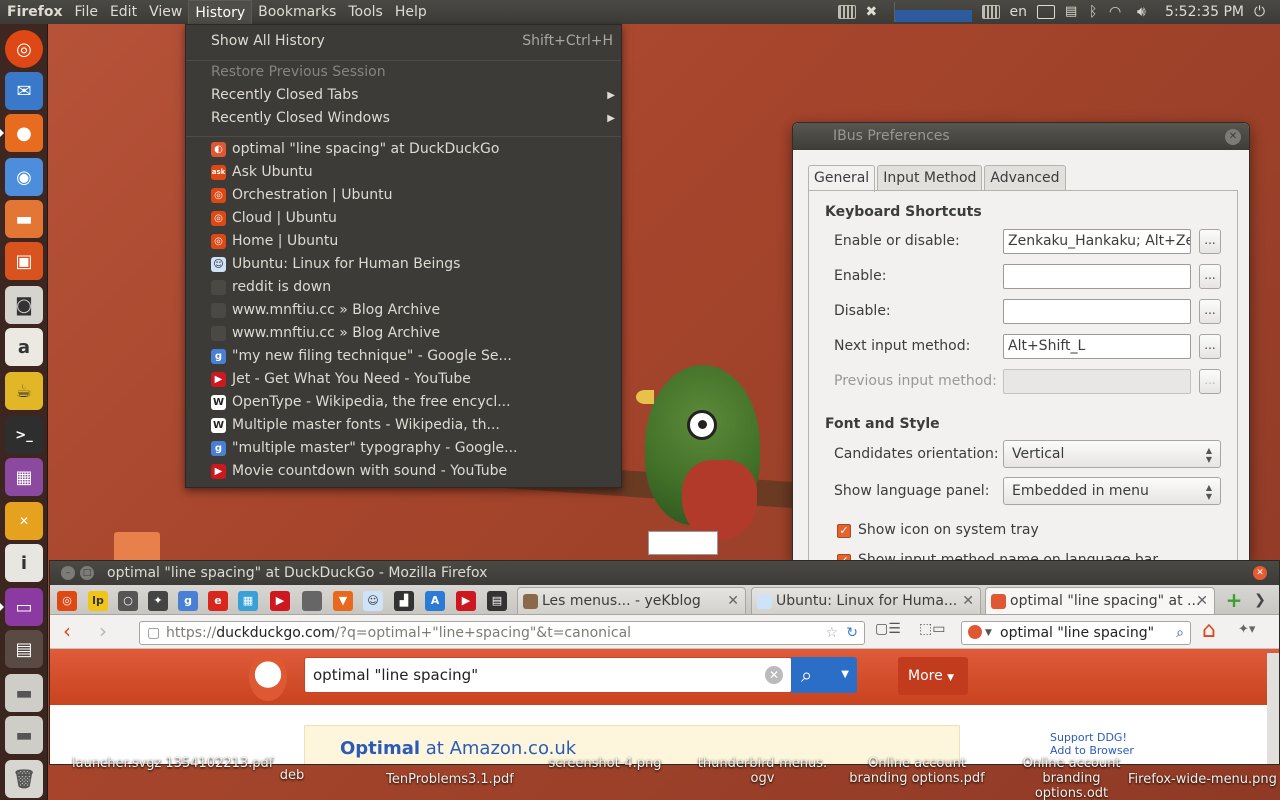  What do you see at coordinates (1118, 12) in the screenshot?
I see `wifi-icon: ◠` at bounding box center [1118, 12].